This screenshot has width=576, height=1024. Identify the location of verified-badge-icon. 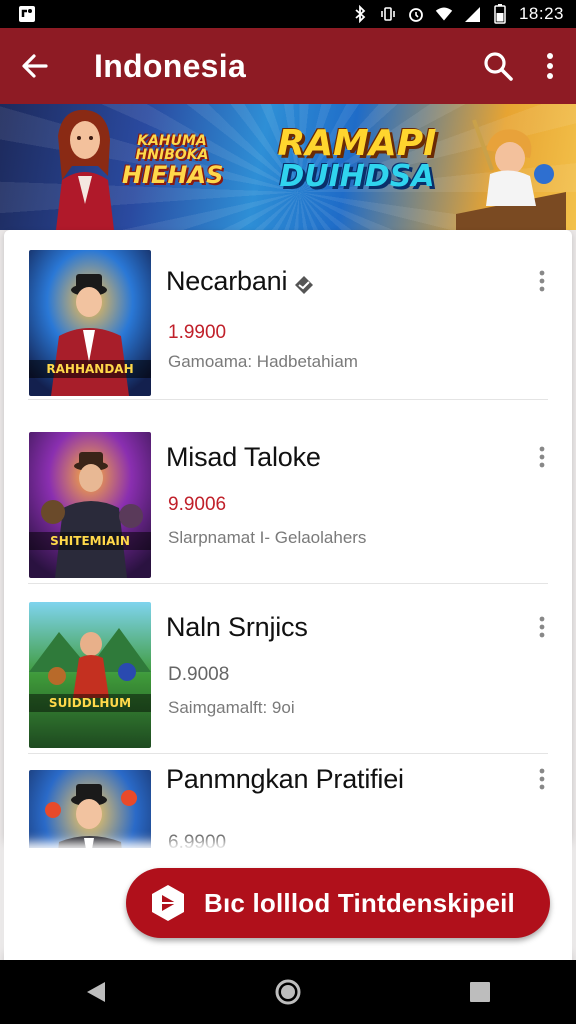
(304, 283).